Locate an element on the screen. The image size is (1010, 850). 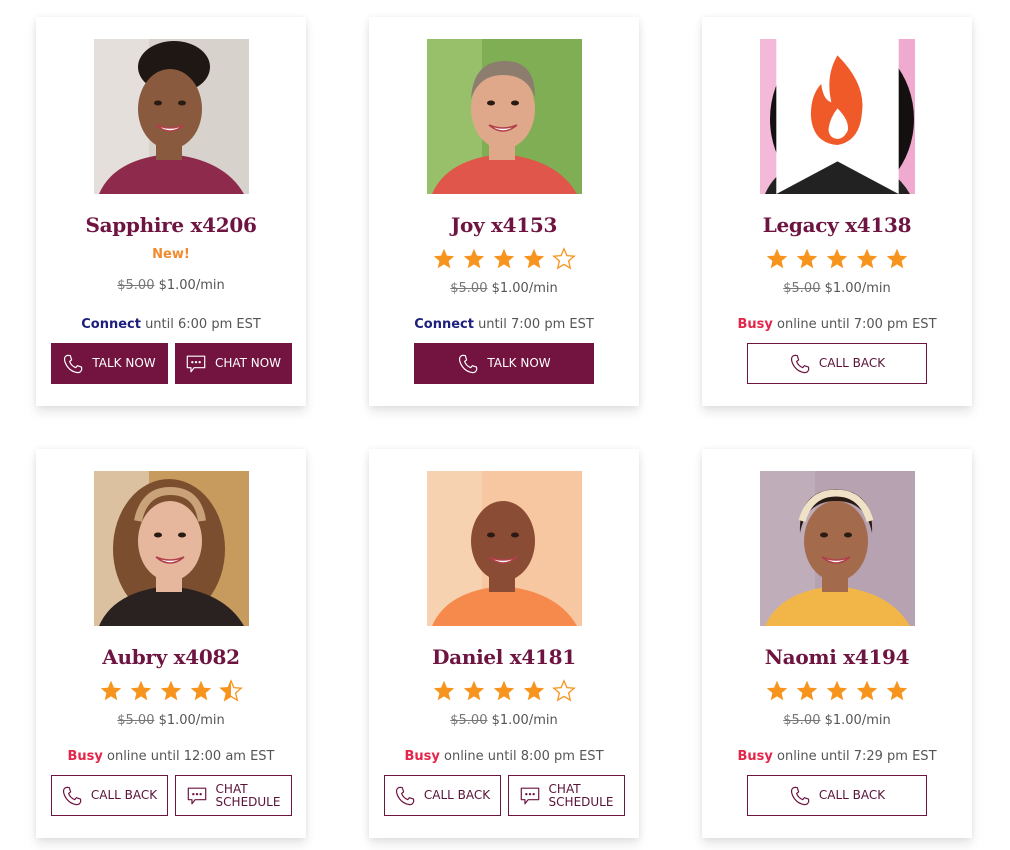
status-text: until 7:00 pm EST is located at coordinates (533, 324).